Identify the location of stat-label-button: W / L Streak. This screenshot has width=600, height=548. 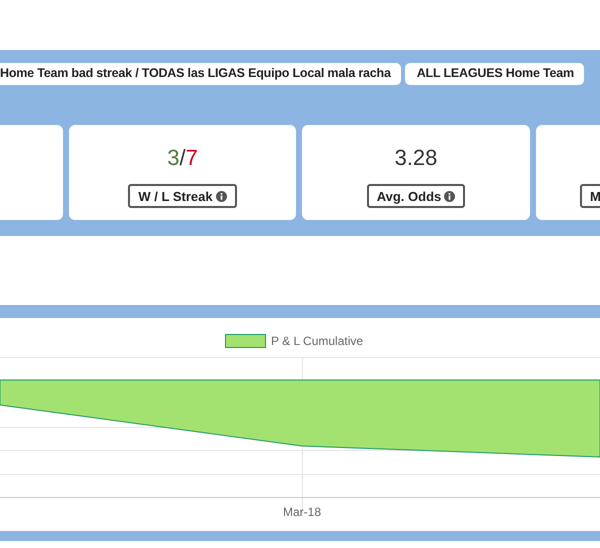
(182, 196).